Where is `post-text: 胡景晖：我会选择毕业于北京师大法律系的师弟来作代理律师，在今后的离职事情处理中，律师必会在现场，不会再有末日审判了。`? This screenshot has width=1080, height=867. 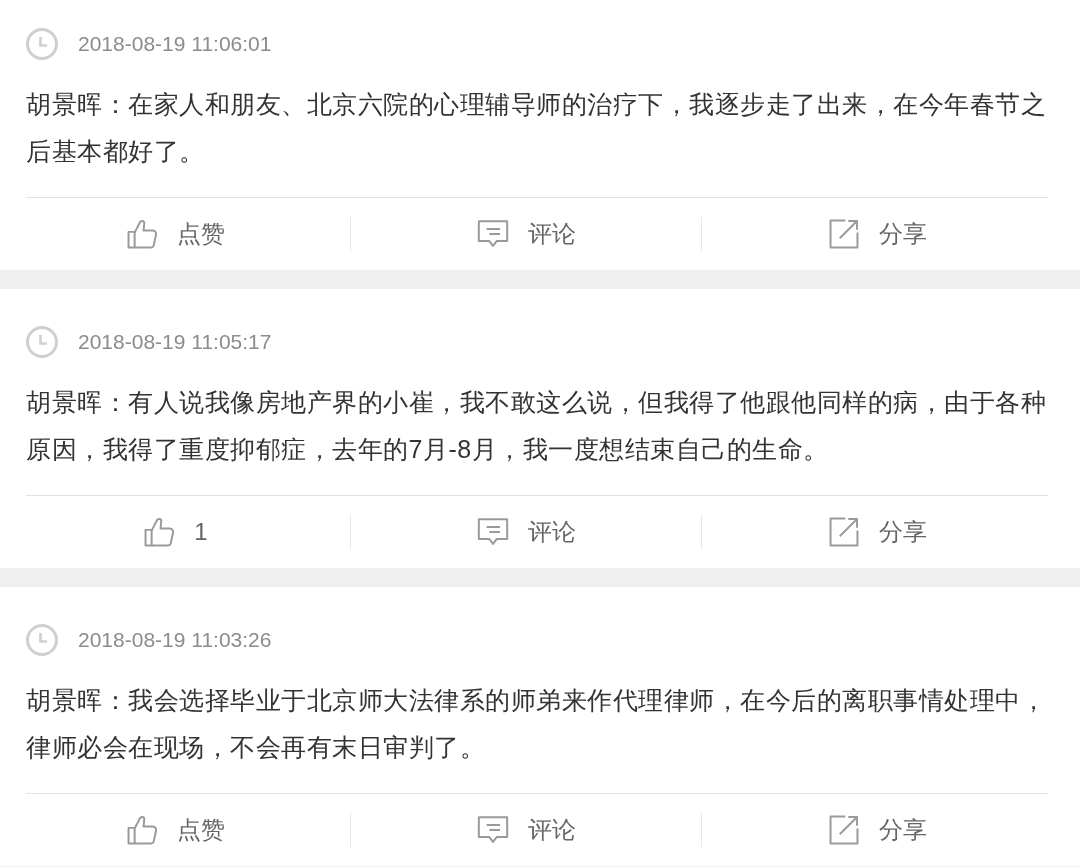
post-text: 胡景晖：我会选择毕业于北京师大法律系的师弟来作代理律师，在今后的离职事情处理中，律师必会在现场，不会再有末日审判了。 is located at coordinates (536, 724).